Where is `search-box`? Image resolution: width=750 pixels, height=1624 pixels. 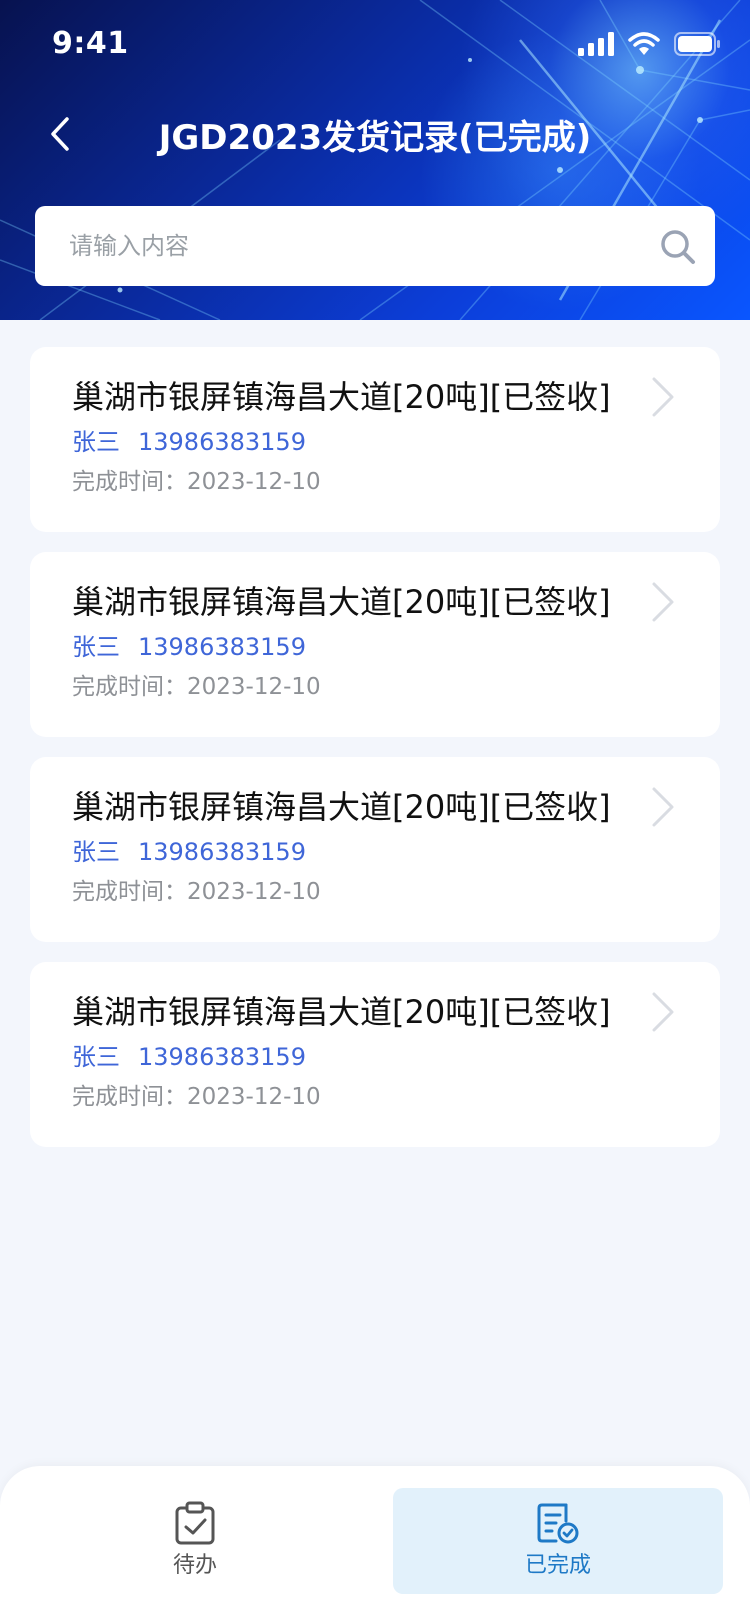
search-box is located at coordinates (375, 246).